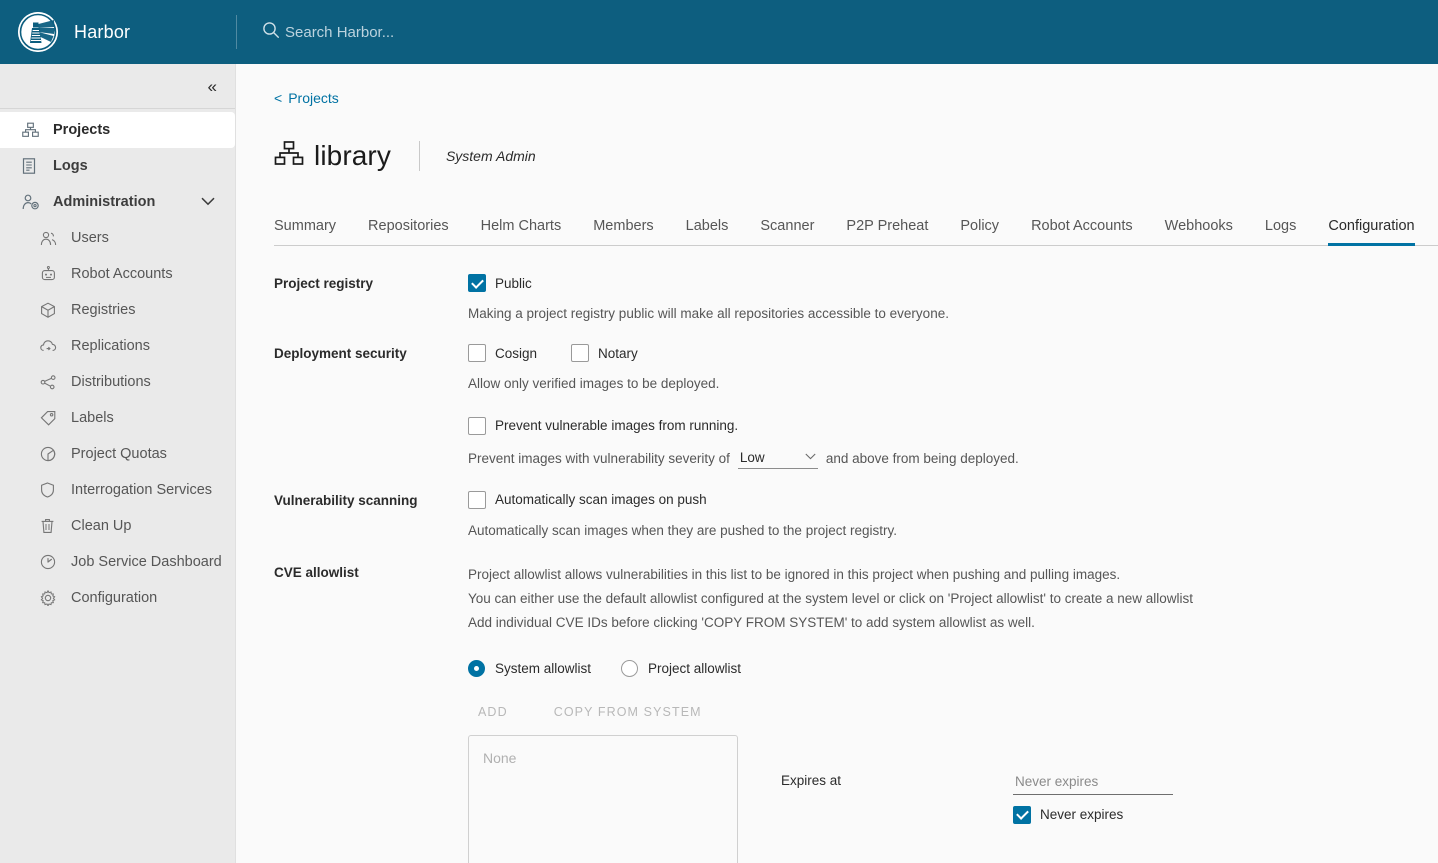  I want to click on distribution-icon, so click(51, 382).